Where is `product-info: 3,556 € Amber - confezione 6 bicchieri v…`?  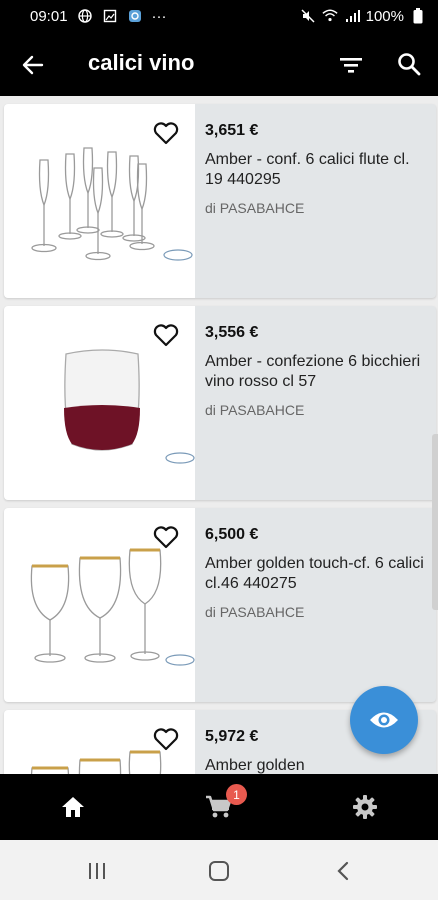 product-info: 3,556 € Amber - confezione 6 bicchieri v… is located at coordinates (318, 371).